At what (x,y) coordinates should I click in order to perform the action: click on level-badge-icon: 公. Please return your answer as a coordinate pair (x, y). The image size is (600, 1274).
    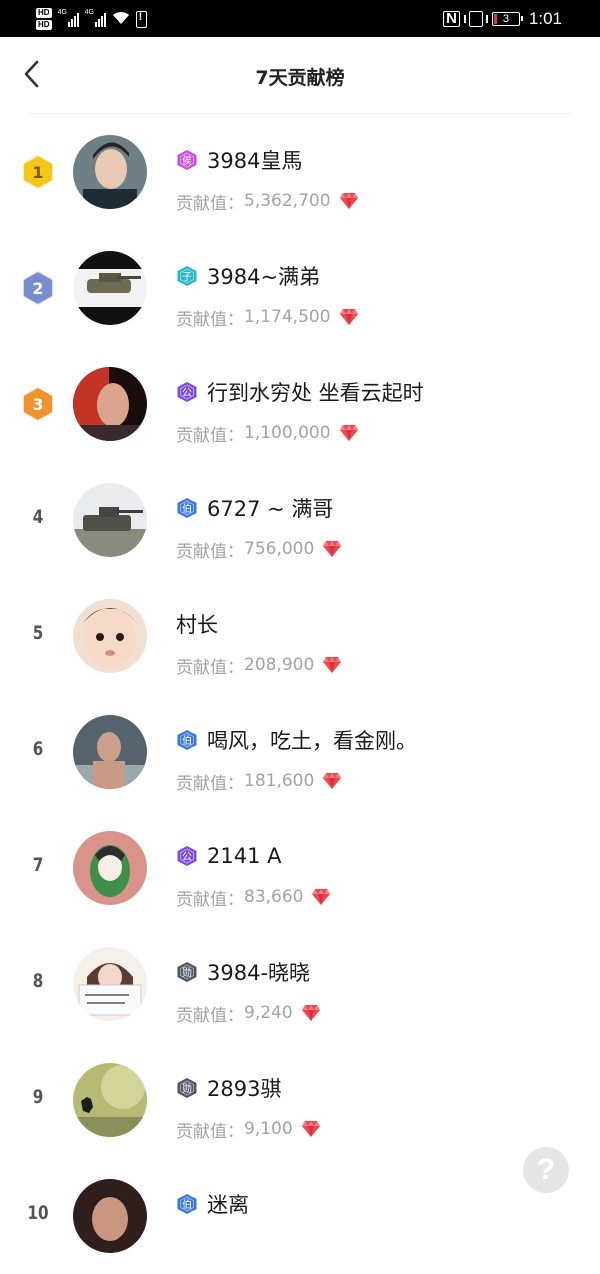
    Looking at the image, I should click on (187, 856).